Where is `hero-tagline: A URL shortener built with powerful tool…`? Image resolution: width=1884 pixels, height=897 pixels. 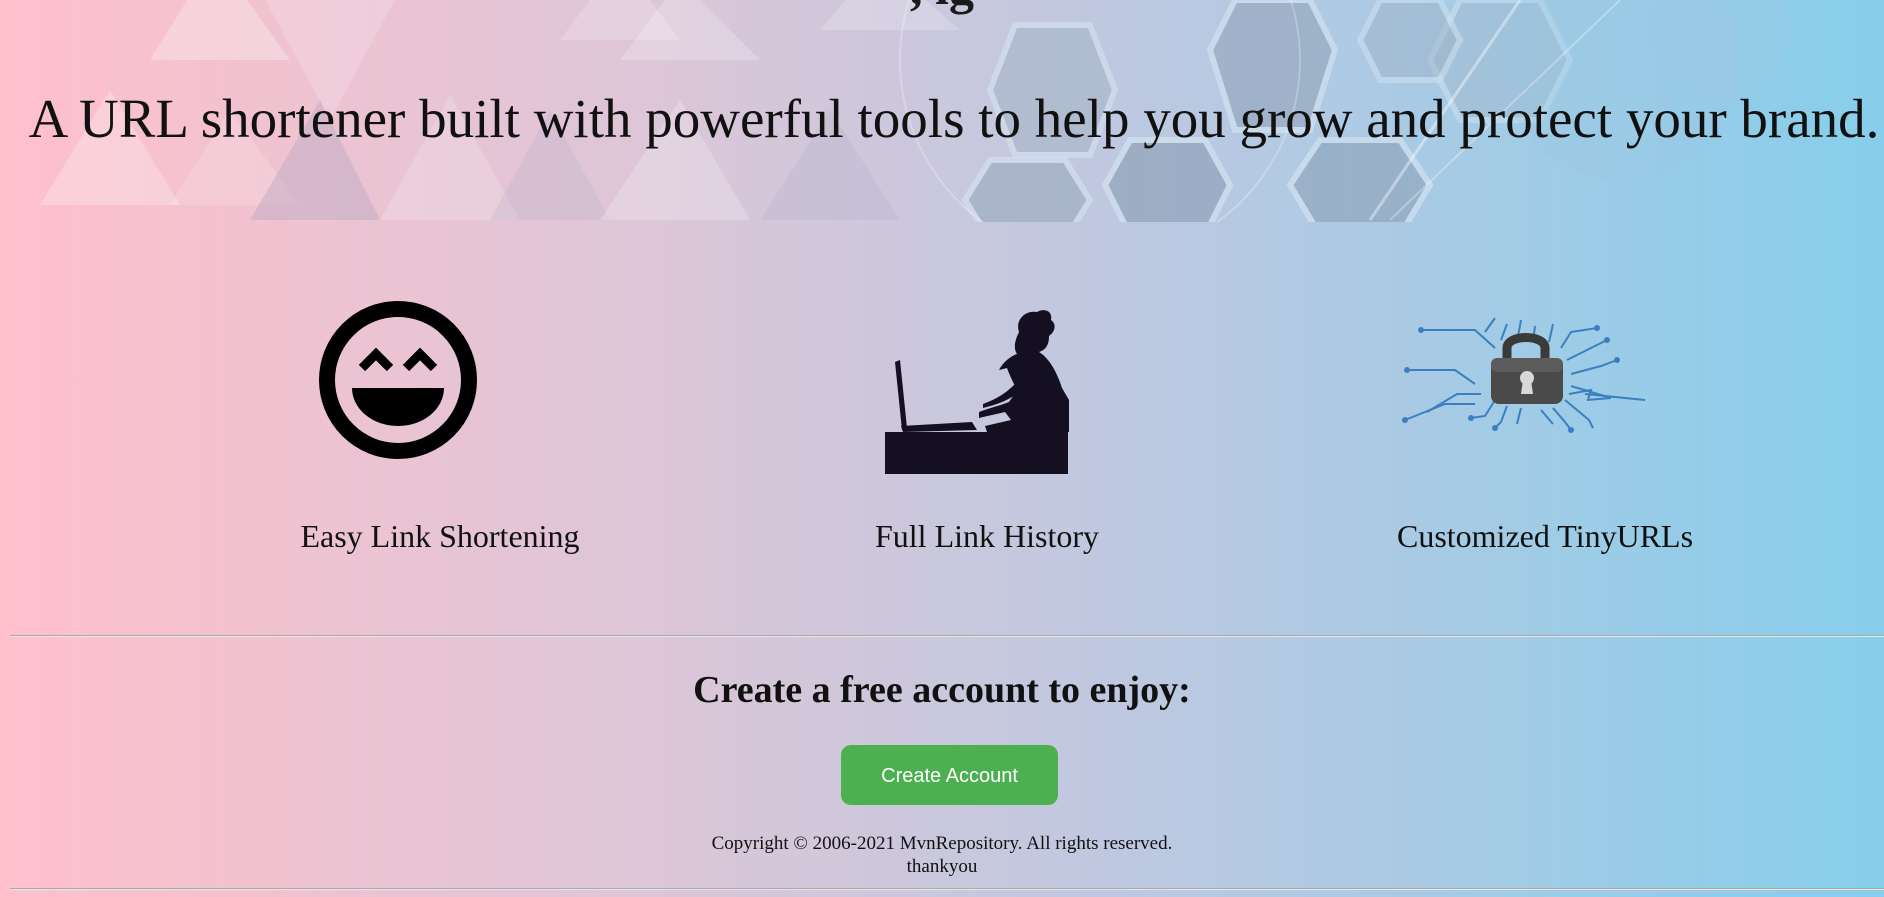
hero-tagline: A URL shortener built with powerful tool… is located at coordinates (954, 118).